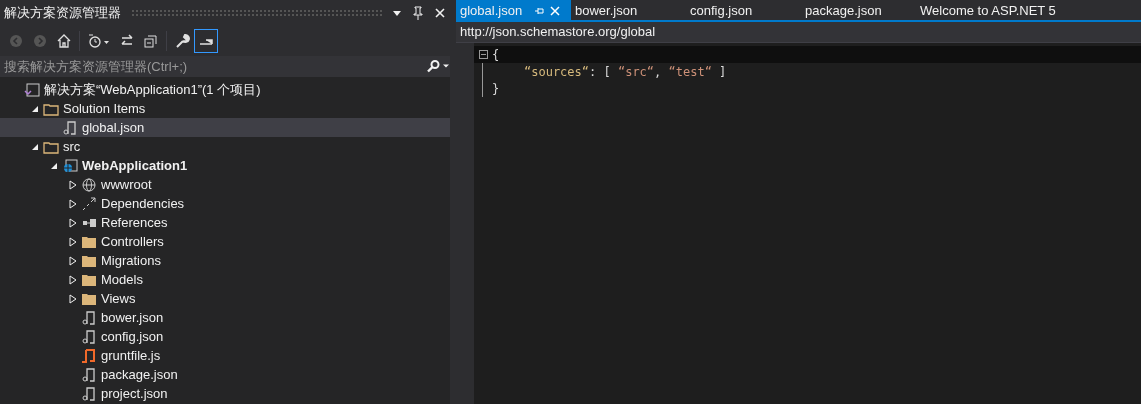  I want to click on editor-tab: config.json, so click(743, 11).